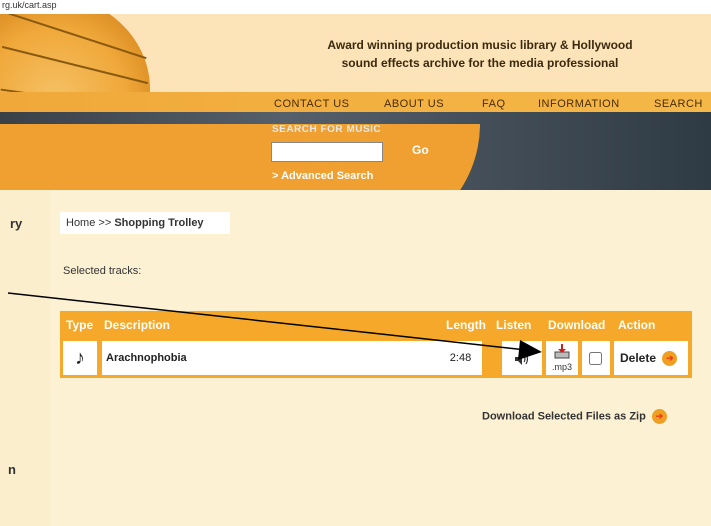 The width and height of the screenshot is (711, 526). I want to click on col-type: Type, so click(80, 325).